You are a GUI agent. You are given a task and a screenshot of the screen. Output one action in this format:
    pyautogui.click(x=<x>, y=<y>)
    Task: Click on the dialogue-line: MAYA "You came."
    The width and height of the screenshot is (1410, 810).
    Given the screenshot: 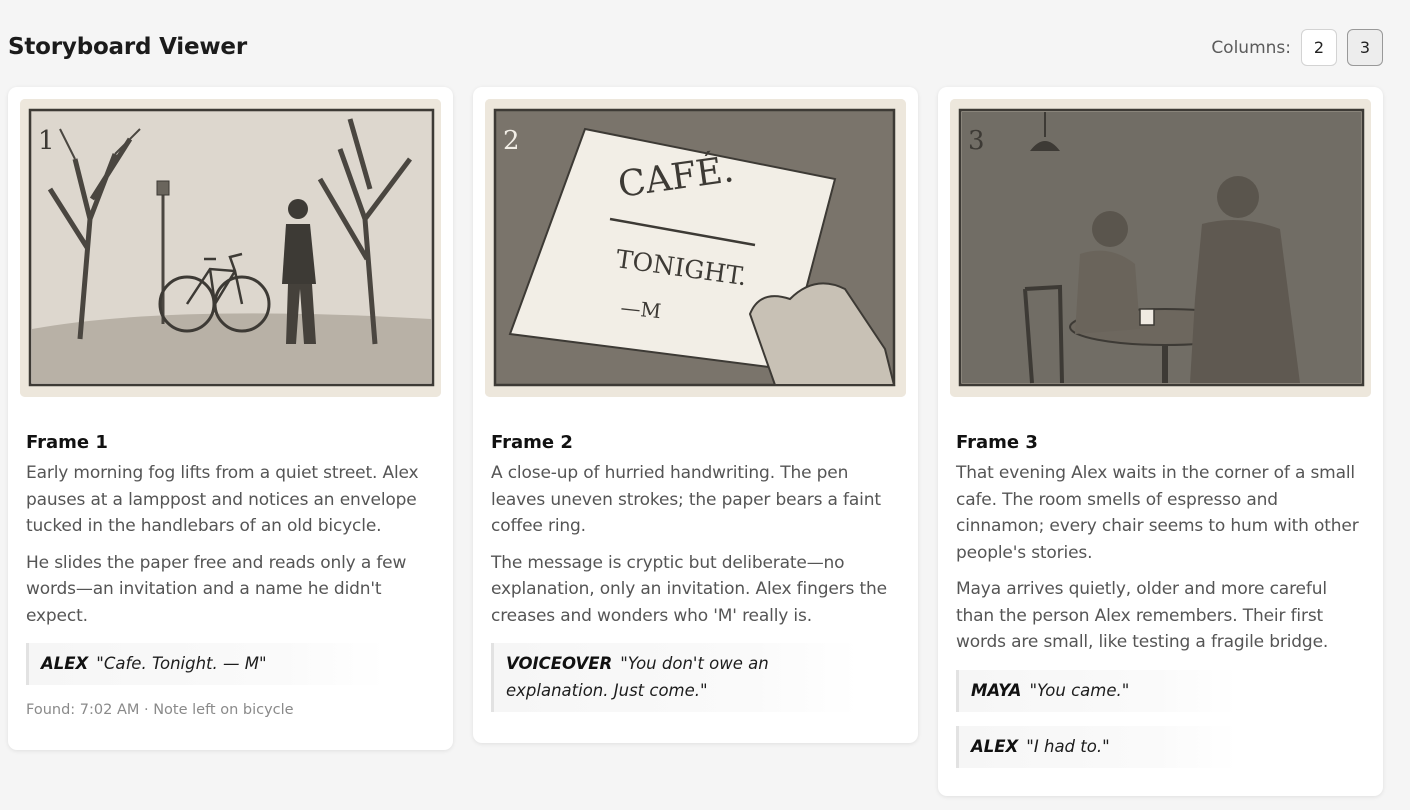 What is the action you would take?
    pyautogui.click(x=1097, y=690)
    